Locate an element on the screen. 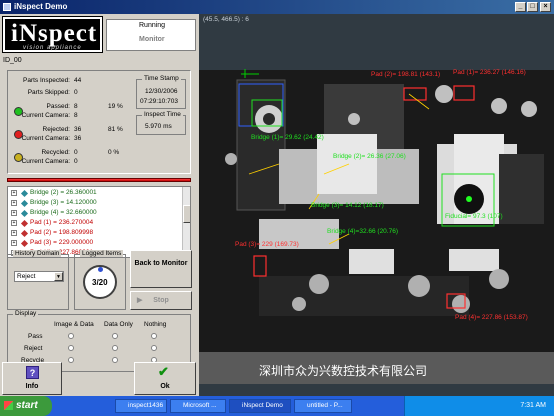  run-status-box: Running Monitor is located at coordinates (151, 35).